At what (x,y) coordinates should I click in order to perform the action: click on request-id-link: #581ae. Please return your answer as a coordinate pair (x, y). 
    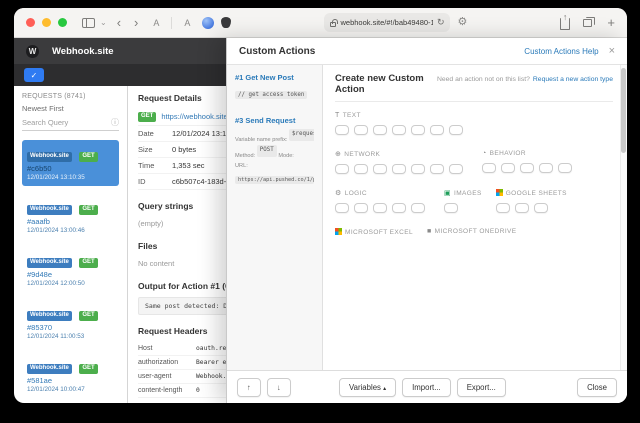
    Looking at the image, I should click on (70, 380).